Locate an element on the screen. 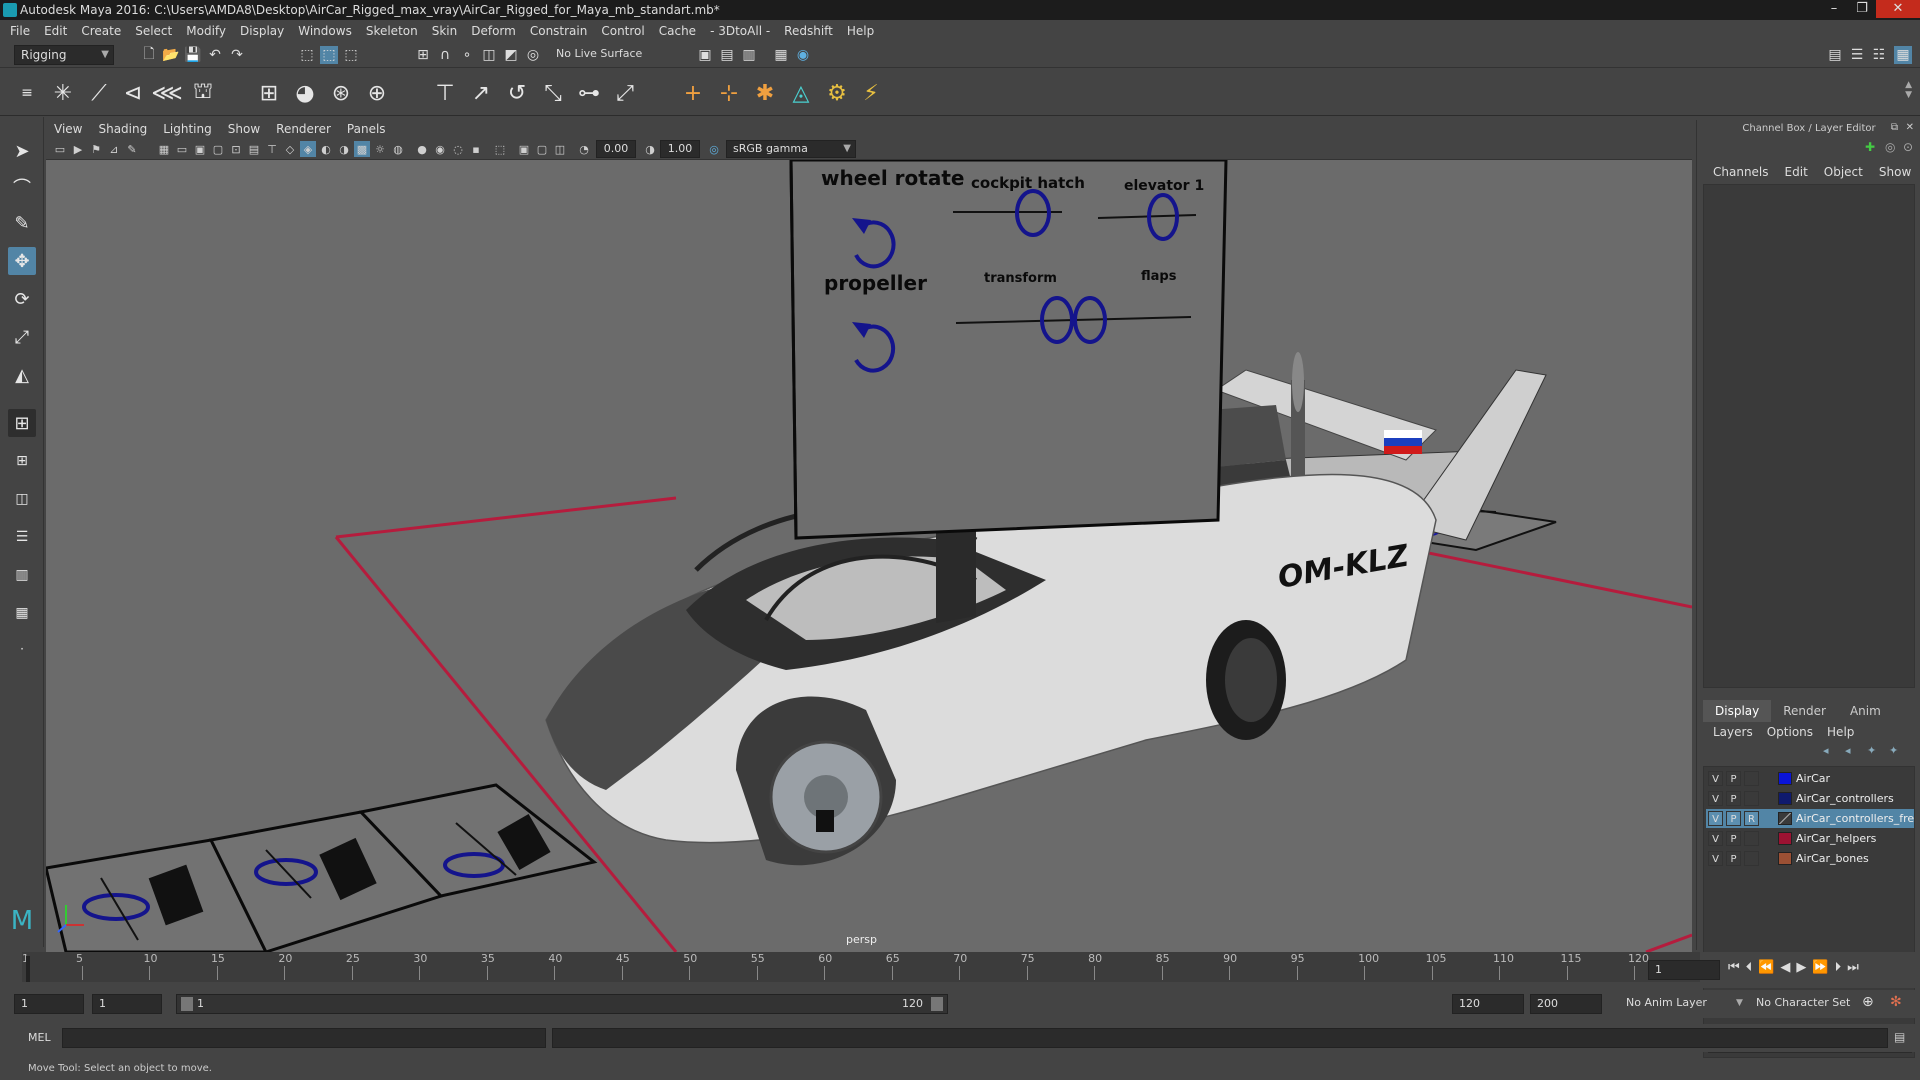 This screenshot has height=1080, width=1920. go-to-end-icon: ⏭ is located at coordinates (1853, 967).